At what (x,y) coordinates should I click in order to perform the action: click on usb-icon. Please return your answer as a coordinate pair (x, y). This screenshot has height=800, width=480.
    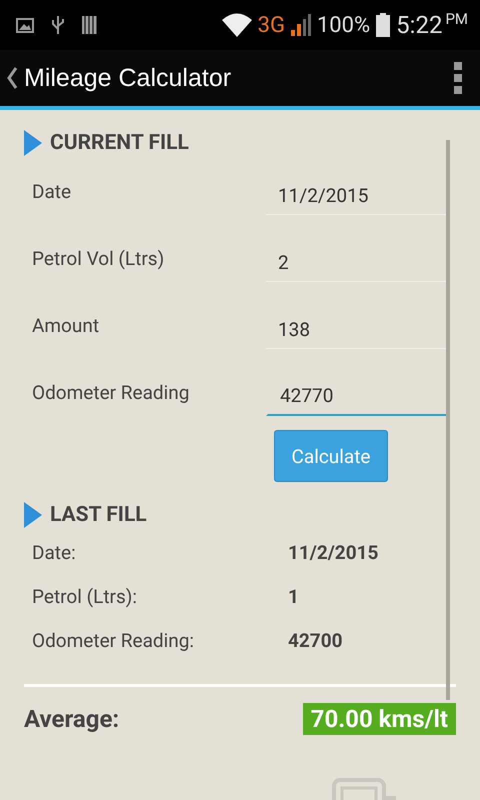
    Looking at the image, I should click on (58, 25).